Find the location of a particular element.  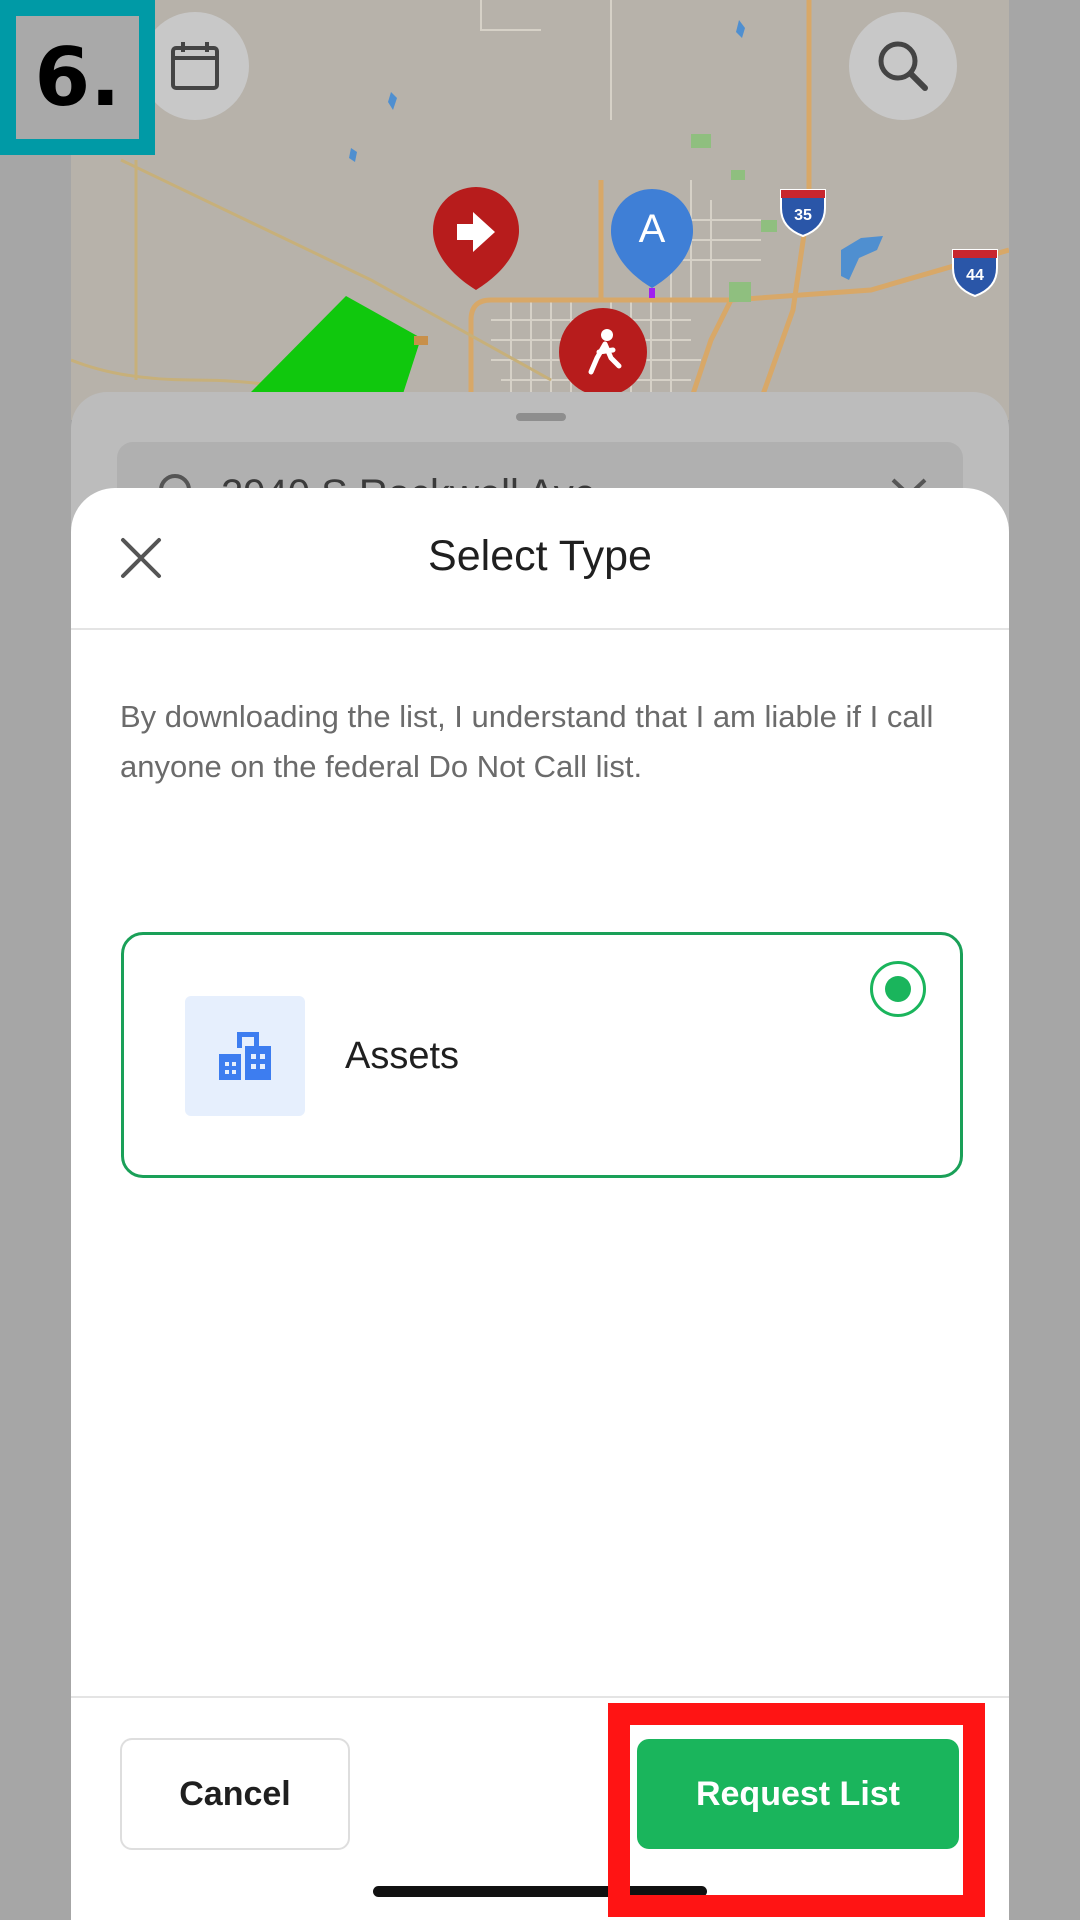

map-search-button is located at coordinates (903, 66).